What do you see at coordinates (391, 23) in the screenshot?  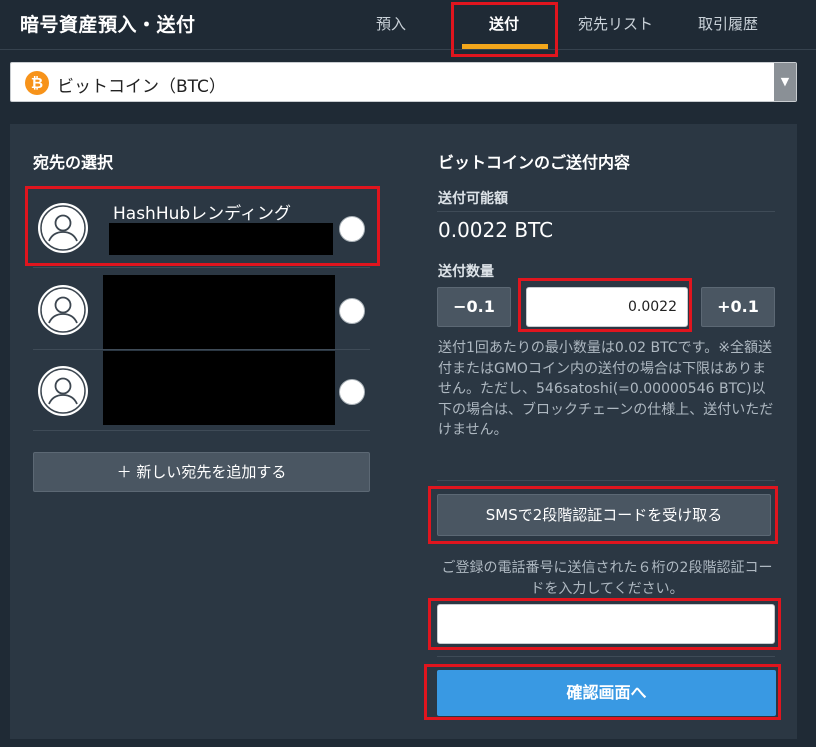 I see `tab-deposit: 預入` at bounding box center [391, 23].